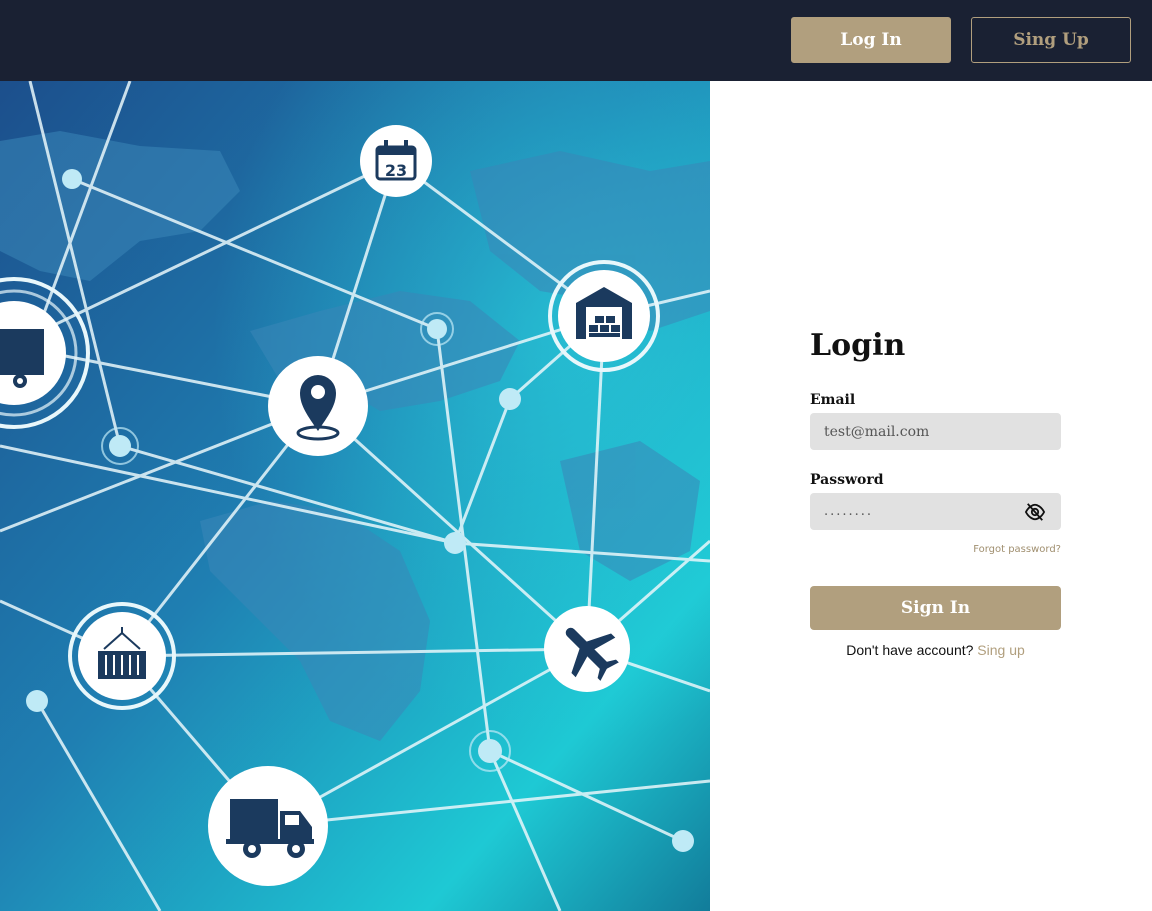 The image size is (1152, 911). What do you see at coordinates (935, 511) in the screenshot?
I see `password-field-container` at bounding box center [935, 511].